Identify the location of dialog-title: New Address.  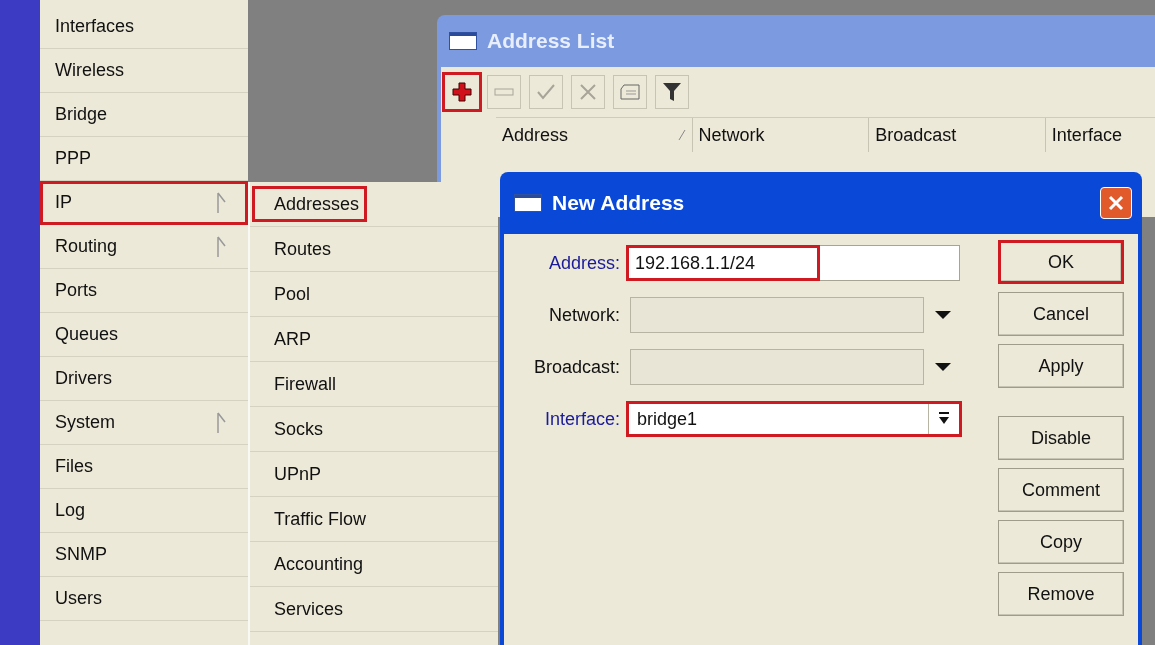
(618, 203).